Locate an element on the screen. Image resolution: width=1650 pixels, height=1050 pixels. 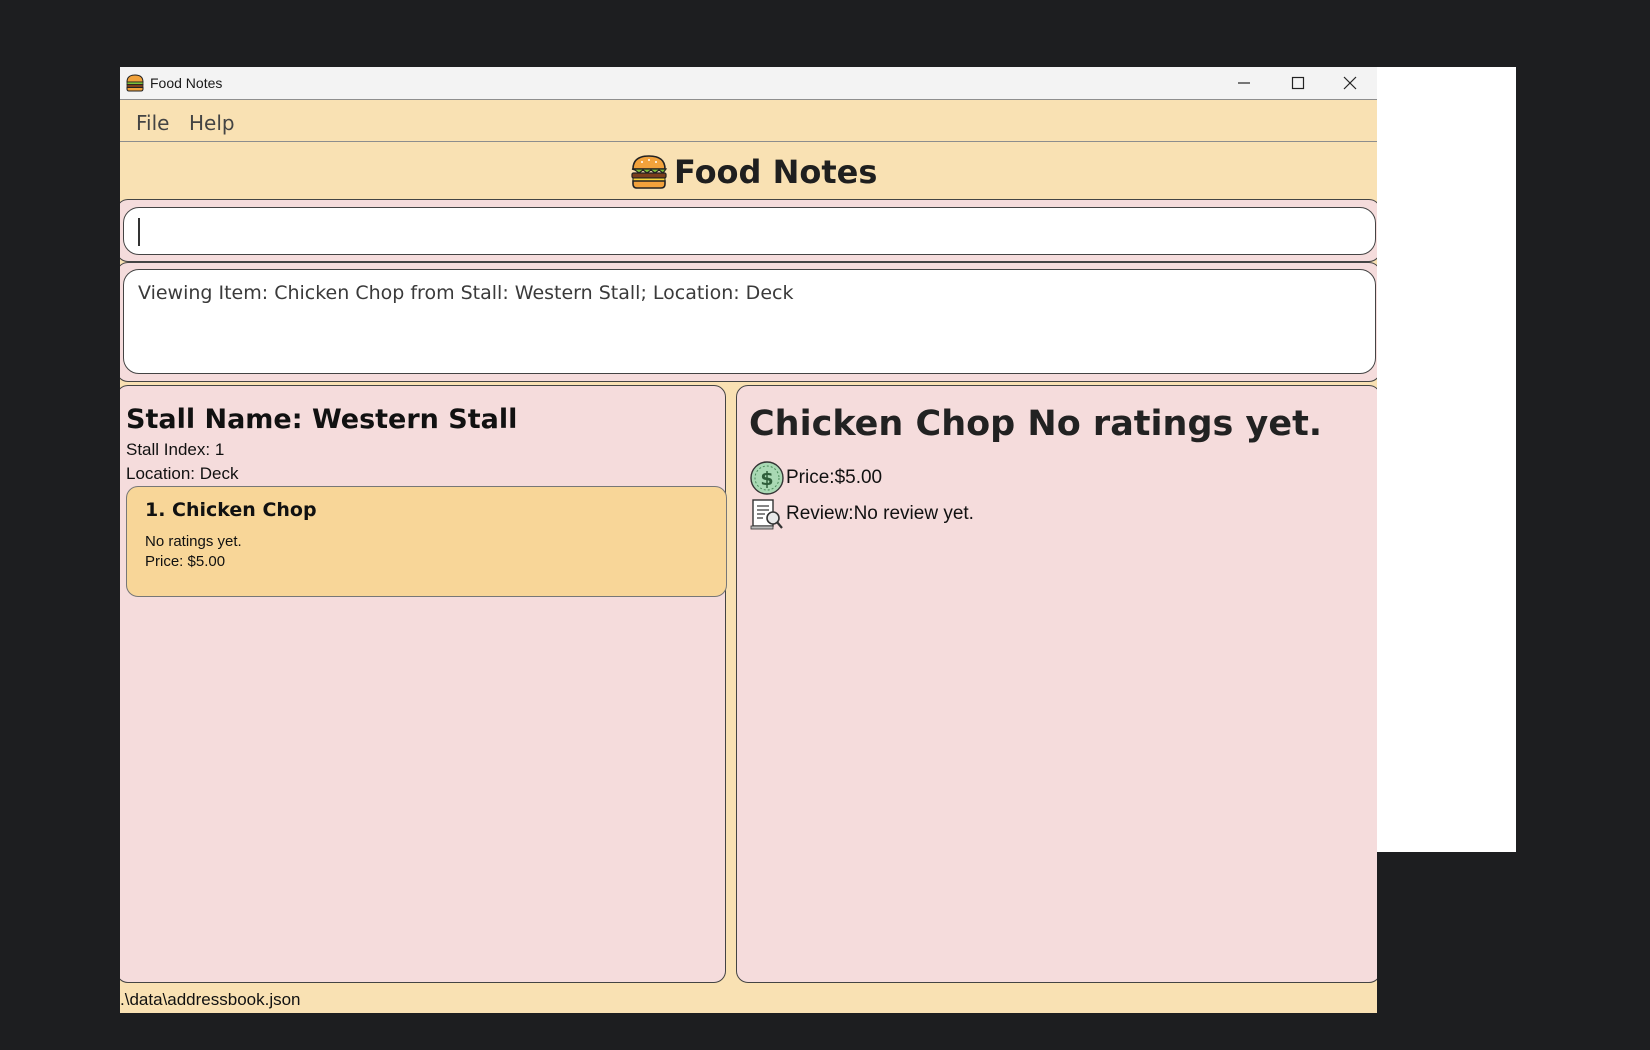
menu-bar: File Help is located at coordinates (748, 121).